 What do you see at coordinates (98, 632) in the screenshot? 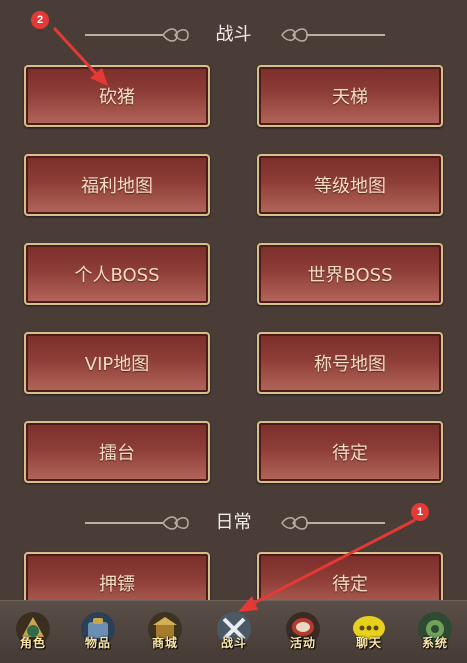
I see `nav-items: 物品` at bounding box center [98, 632].